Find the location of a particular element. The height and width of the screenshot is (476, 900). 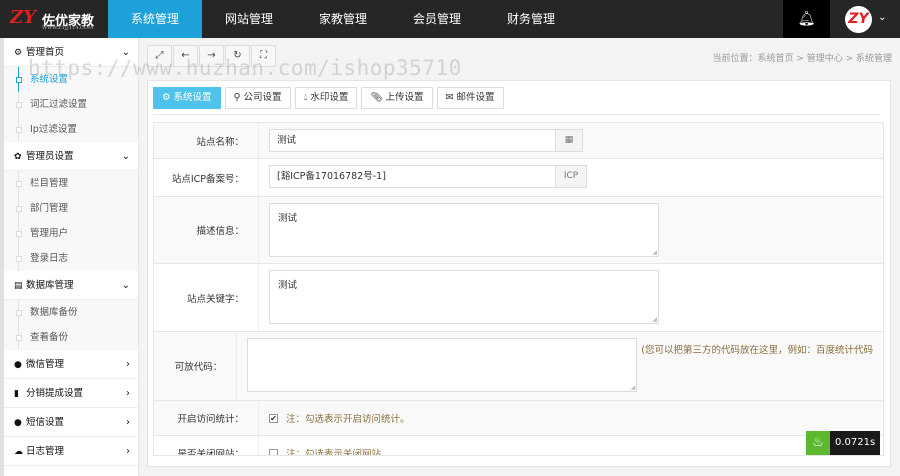

sidebar-item: 栏目管理 is located at coordinates (71, 183).